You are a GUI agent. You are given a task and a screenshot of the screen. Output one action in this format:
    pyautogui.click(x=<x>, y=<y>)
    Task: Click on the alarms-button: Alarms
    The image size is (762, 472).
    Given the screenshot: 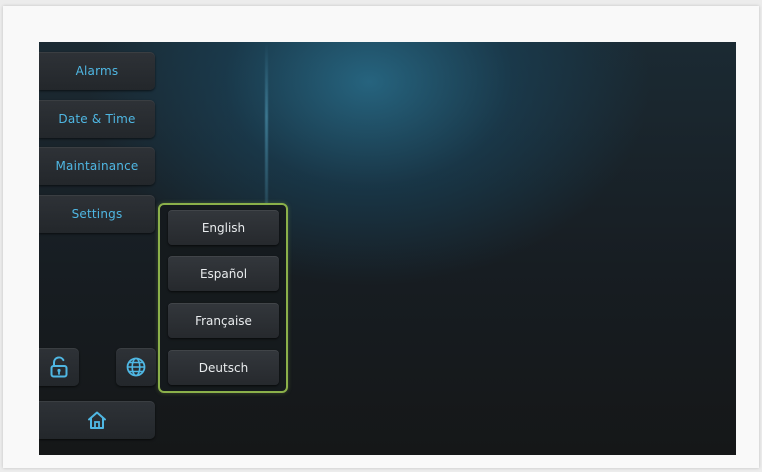 What is the action you would take?
    pyautogui.click(x=97, y=71)
    